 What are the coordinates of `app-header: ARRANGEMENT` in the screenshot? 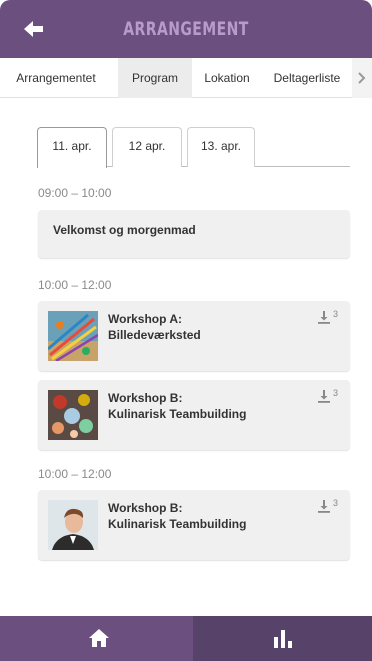 It's located at (186, 29).